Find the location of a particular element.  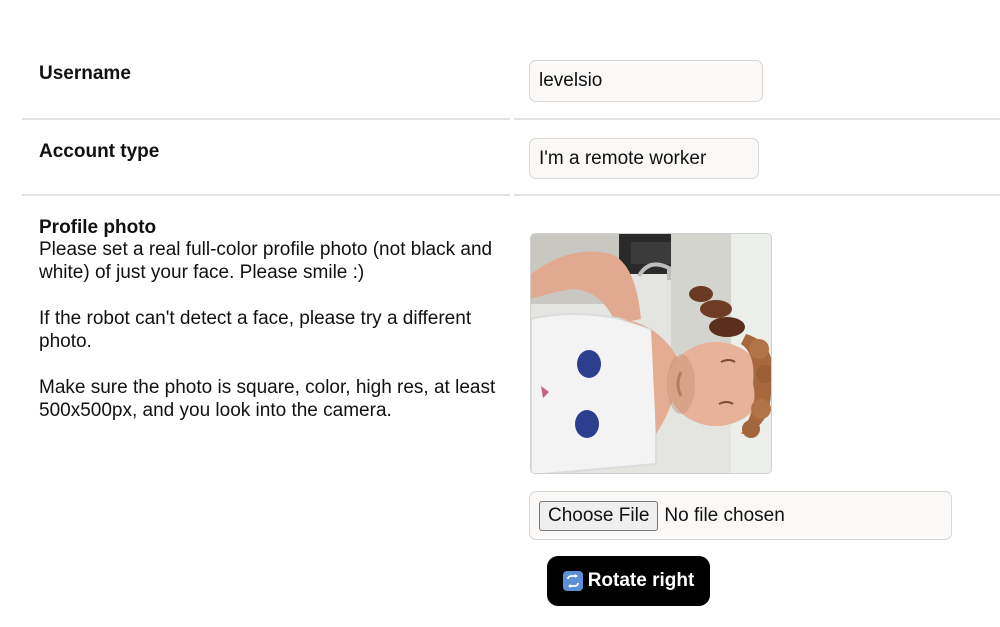

username-field is located at coordinates (646, 81).